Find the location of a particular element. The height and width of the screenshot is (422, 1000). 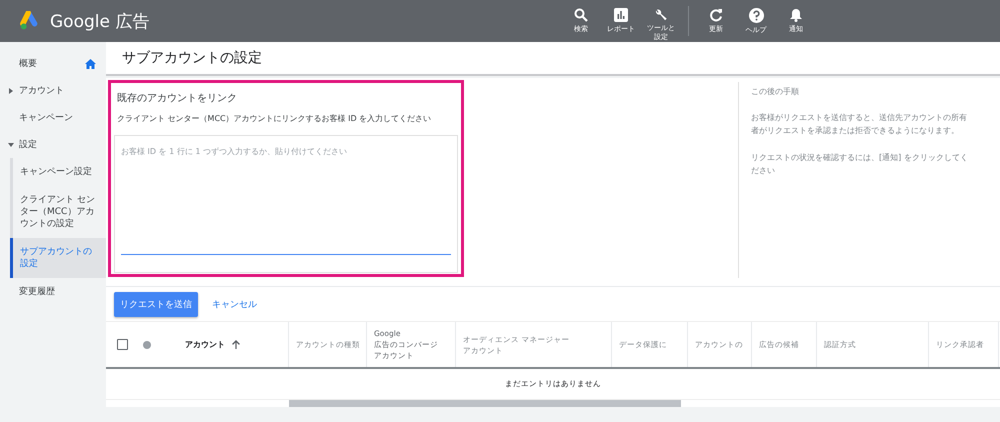

submit-button: リクエストを送信 is located at coordinates (156, 304).